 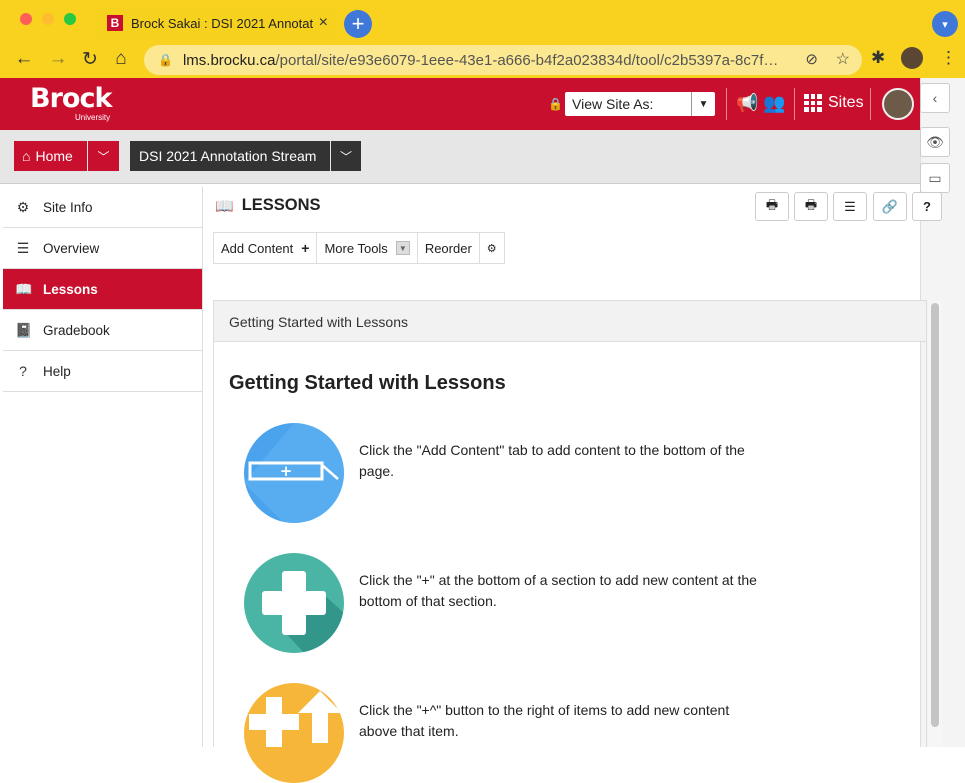 I want to click on index-button: ☰, so click(x=850, y=206).